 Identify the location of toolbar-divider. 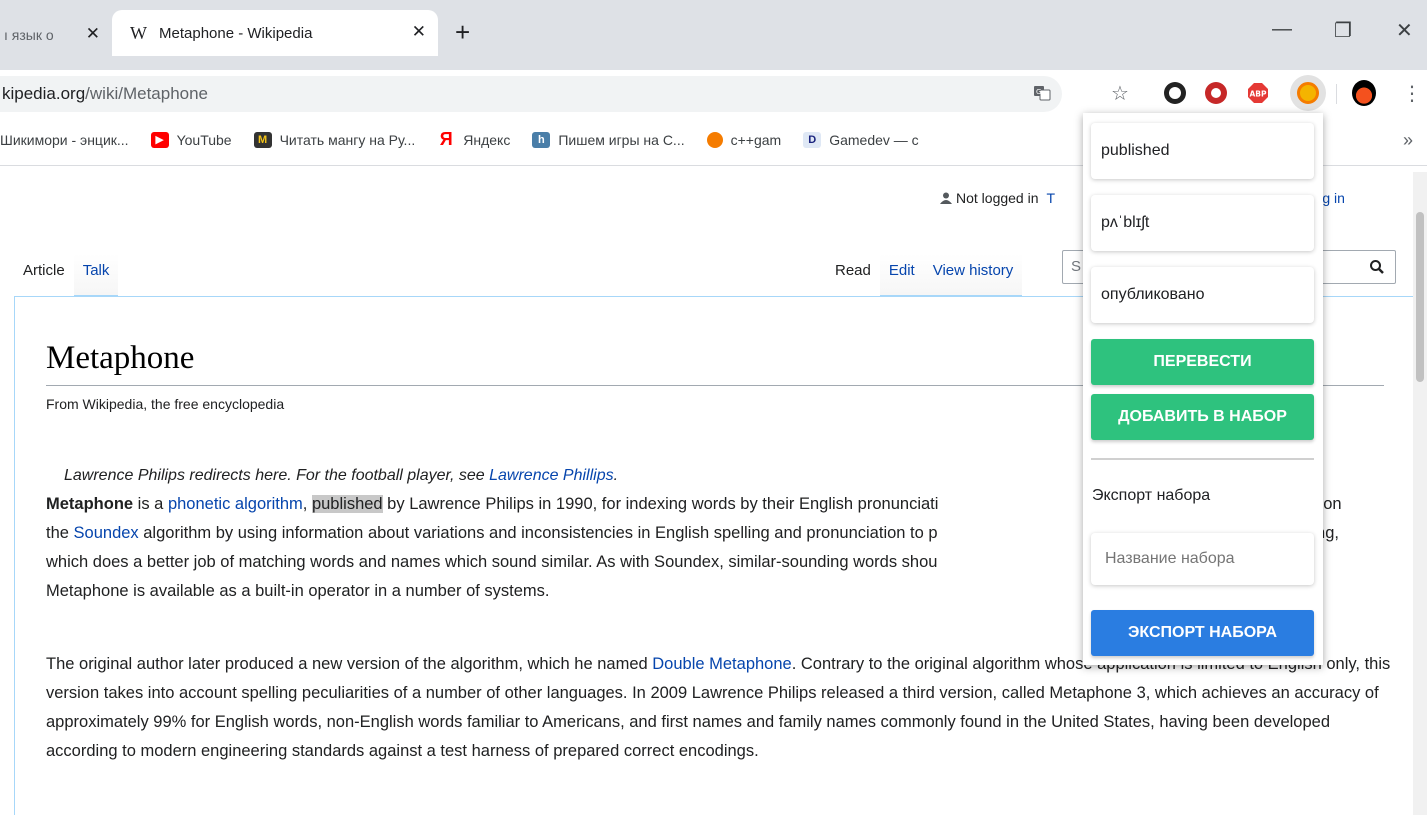
(1336, 94).